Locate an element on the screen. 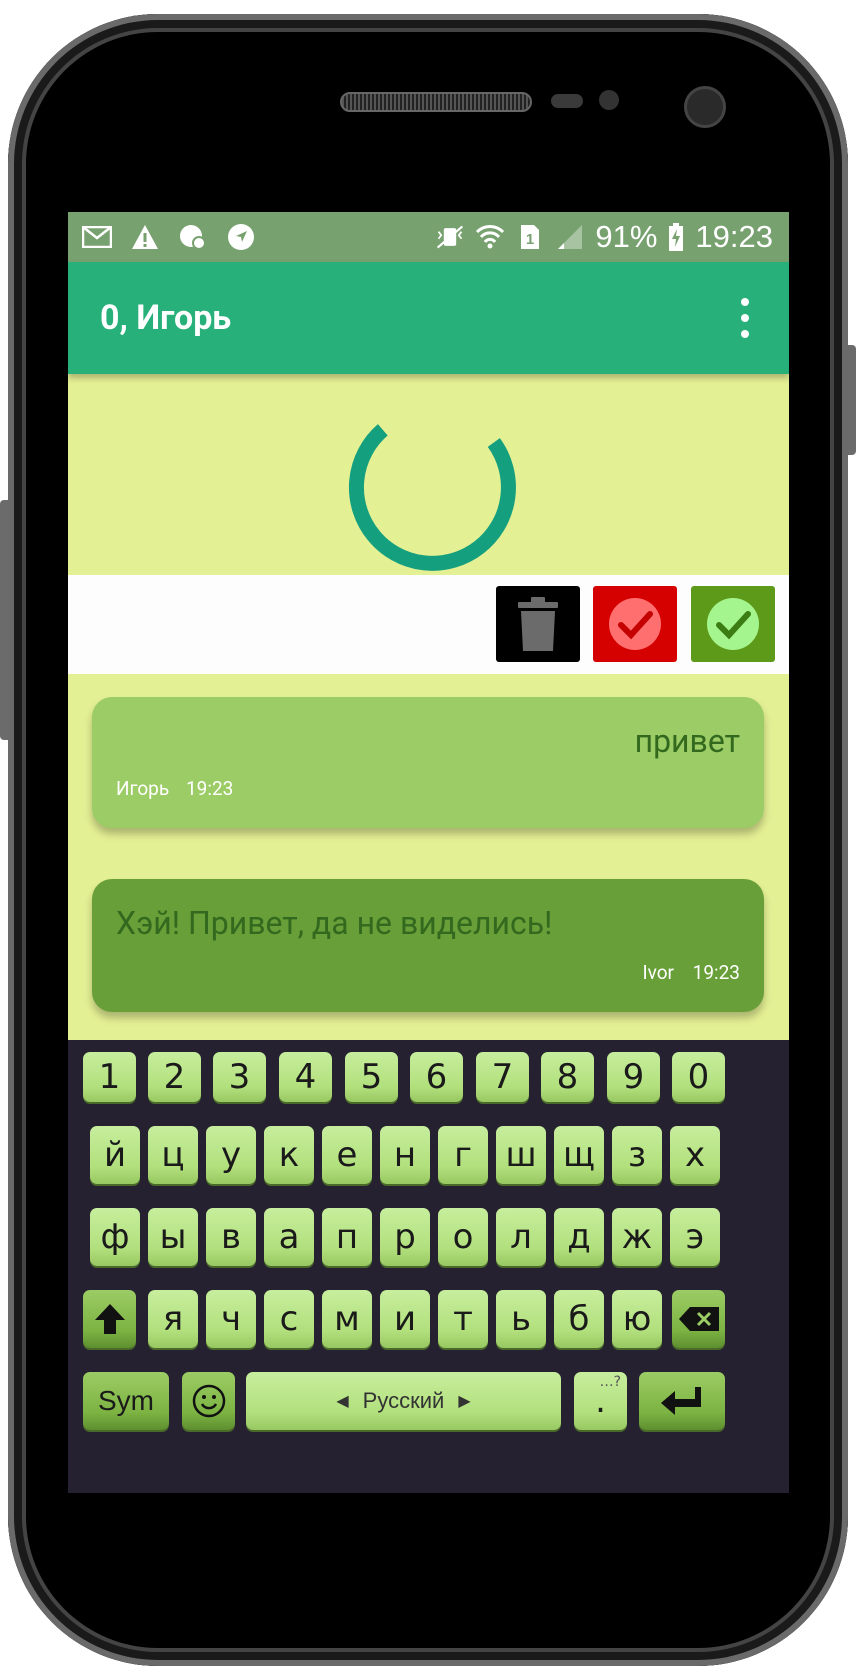 This screenshot has width=856, height=1676. key: н is located at coordinates (405, 1155).